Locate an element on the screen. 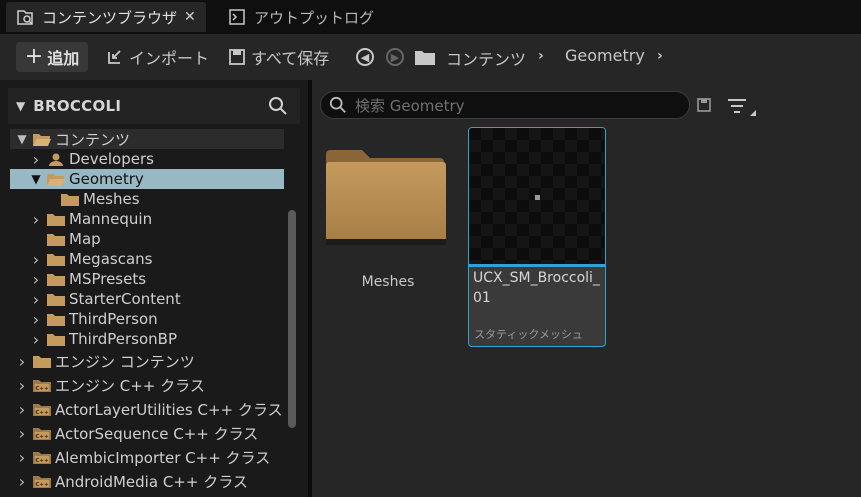 The width and height of the screenshot is (861, 497). tab-output-log: アウトプットログ is located at coordinates (303, 17).